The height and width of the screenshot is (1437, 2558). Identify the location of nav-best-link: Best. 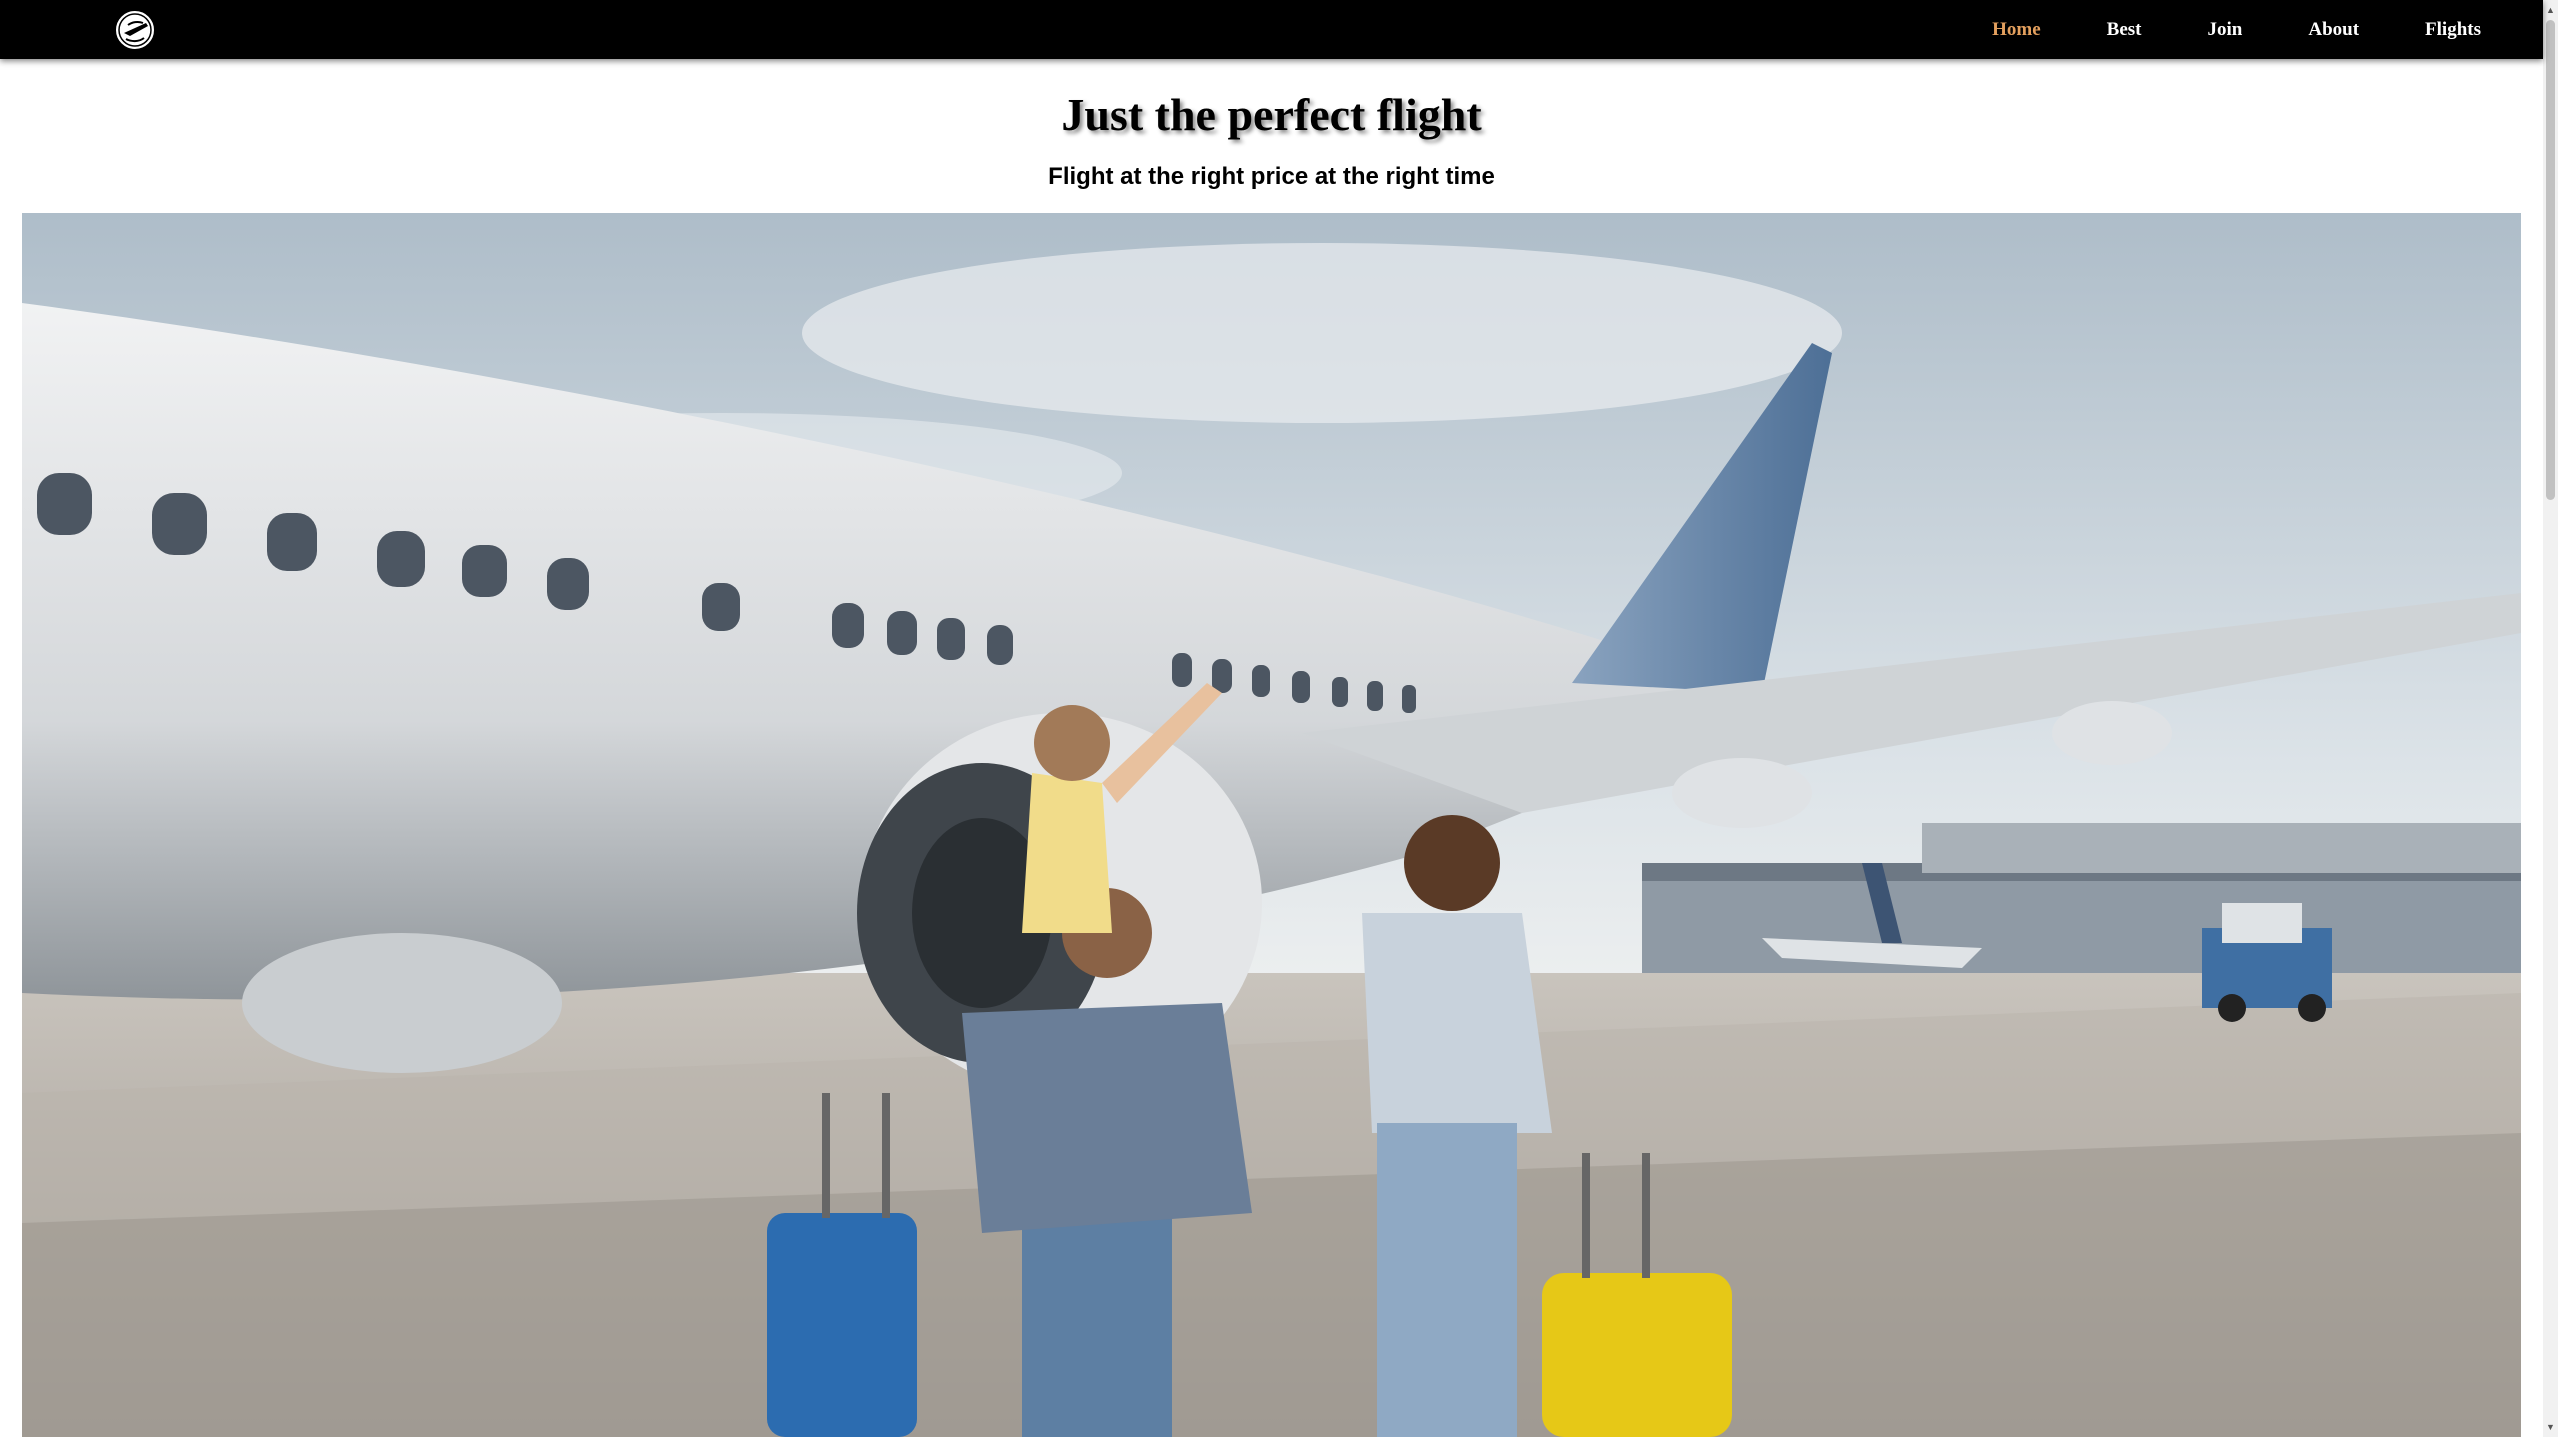
(2124, 30).